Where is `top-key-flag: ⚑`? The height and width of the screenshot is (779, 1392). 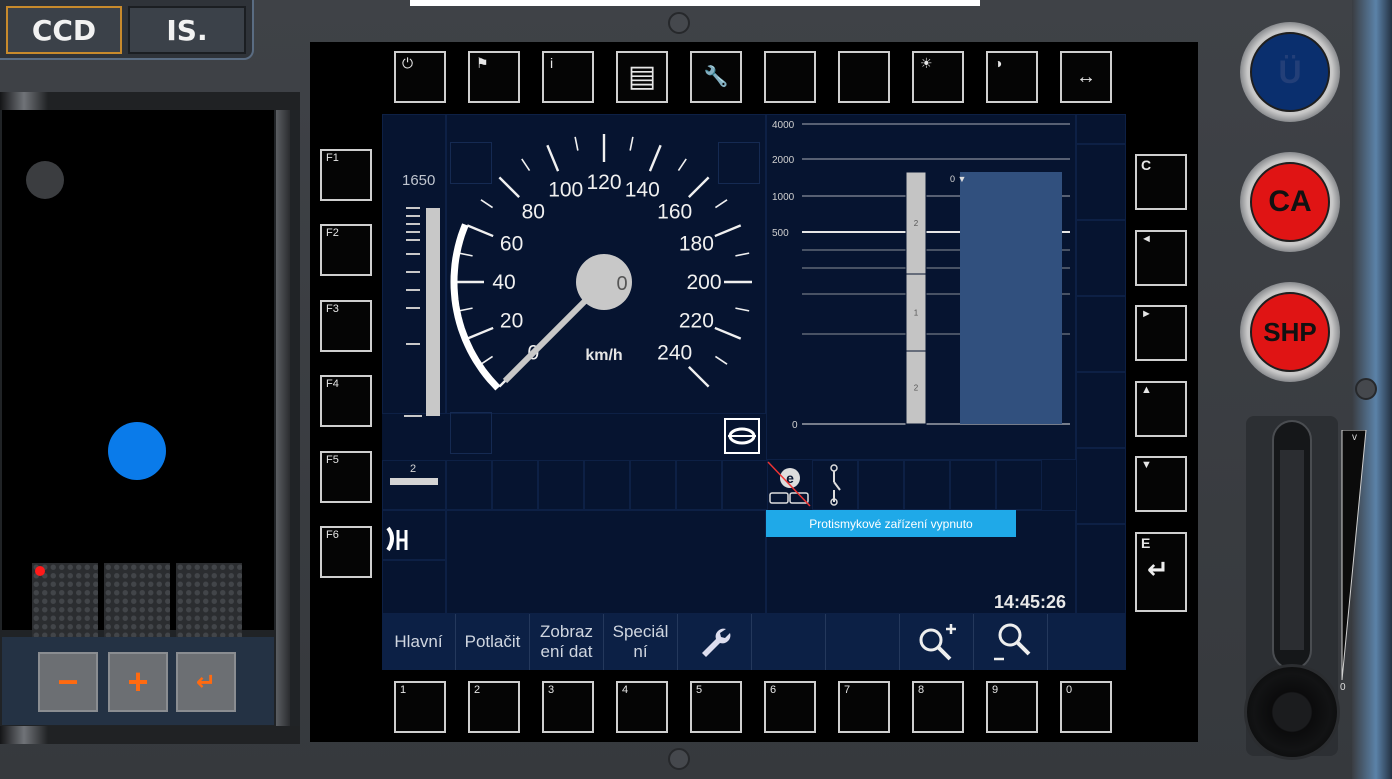 top-key-flag: ⚑ is located at coordinates (494, 77).